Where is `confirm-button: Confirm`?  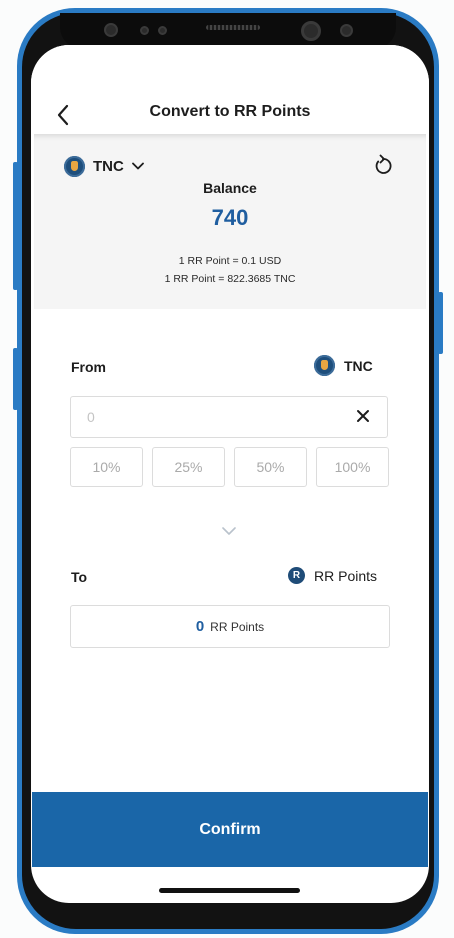
confirm-button: Confirm is located at coordinates (230, 829).